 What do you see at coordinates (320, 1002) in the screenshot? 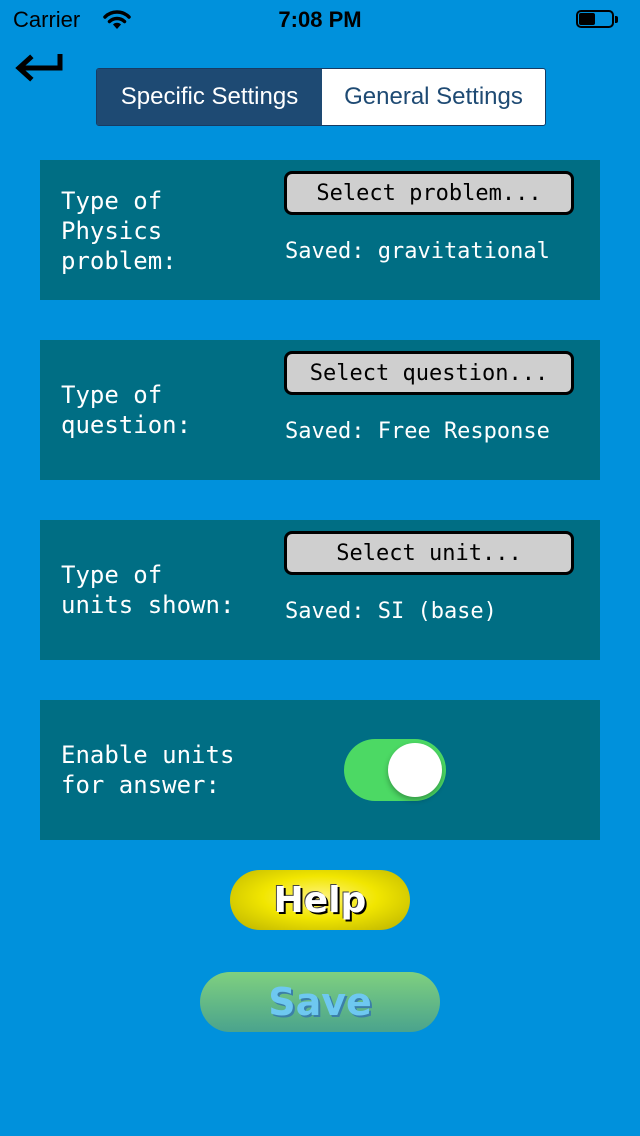
I see `save-button: Save` at bounding box center [320, 1002].